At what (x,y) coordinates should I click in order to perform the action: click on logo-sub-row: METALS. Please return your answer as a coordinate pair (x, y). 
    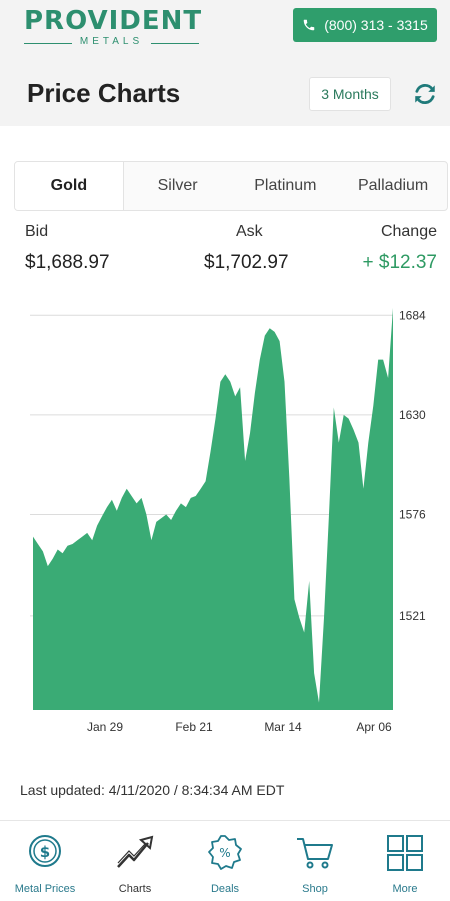
    Looking at the image, I should click on (111, 43).